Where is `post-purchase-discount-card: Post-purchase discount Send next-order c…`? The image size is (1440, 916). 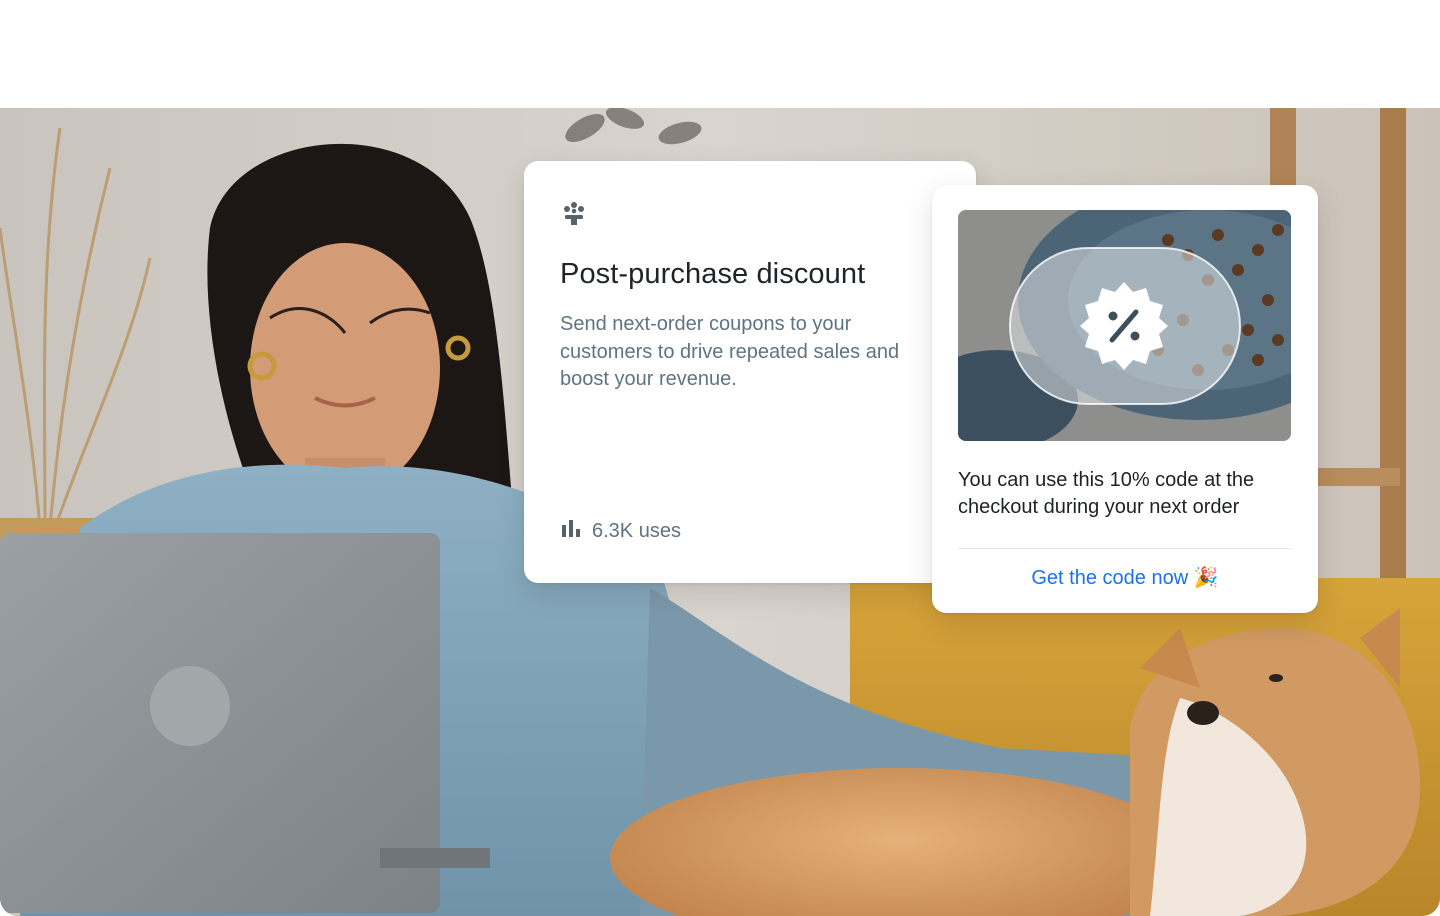
post-purchase-discount-card: Post-purchase discount Send next-order c… is located at coordinates (750, 372).